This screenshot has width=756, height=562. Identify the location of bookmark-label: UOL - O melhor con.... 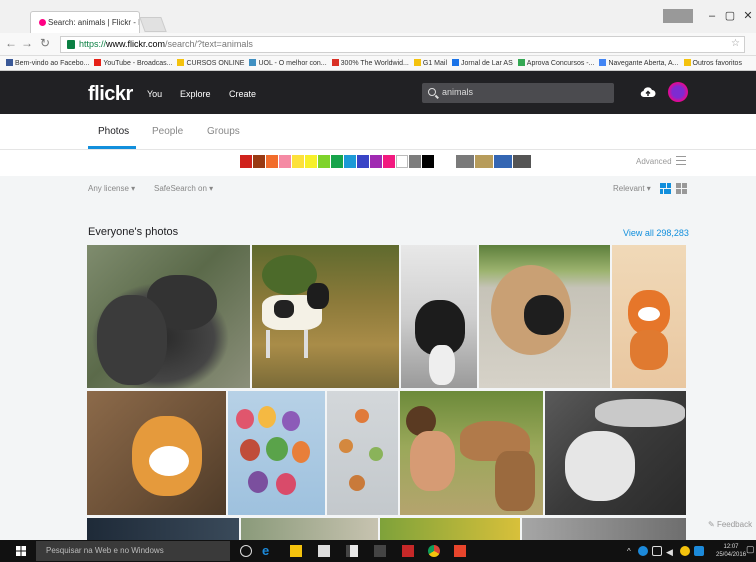
(292, 63).